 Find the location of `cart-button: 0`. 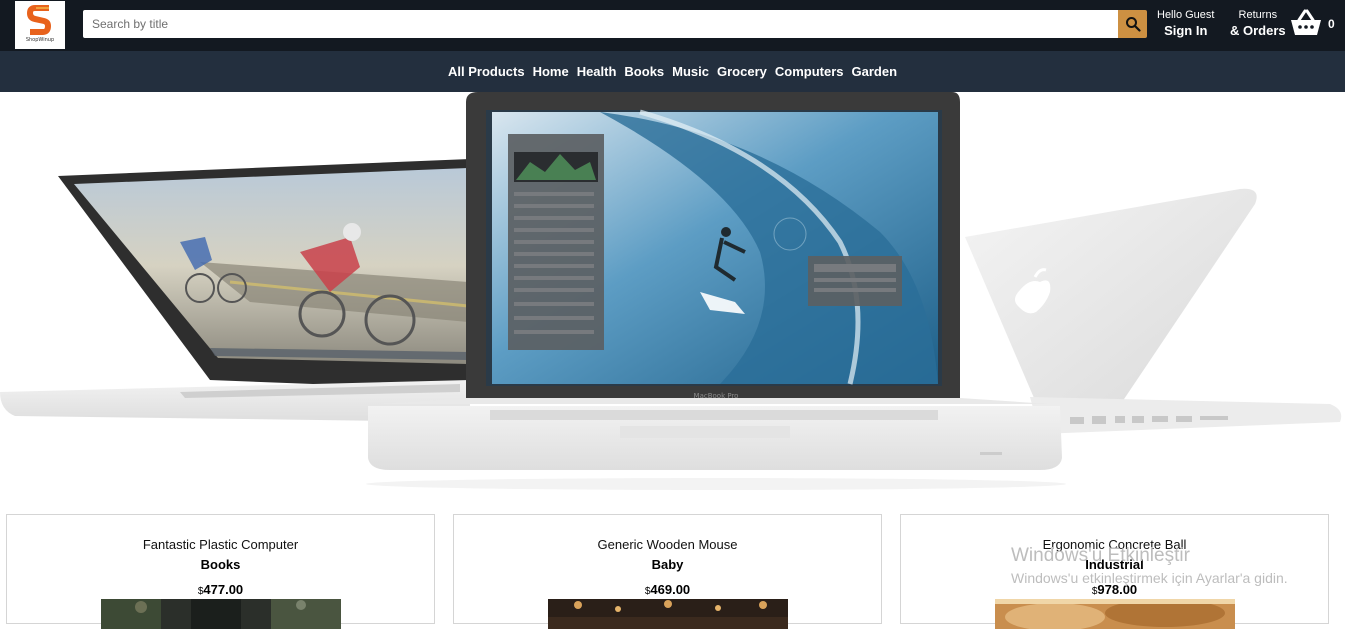

cart-button: 0 is located at coordinates (1314, 24).